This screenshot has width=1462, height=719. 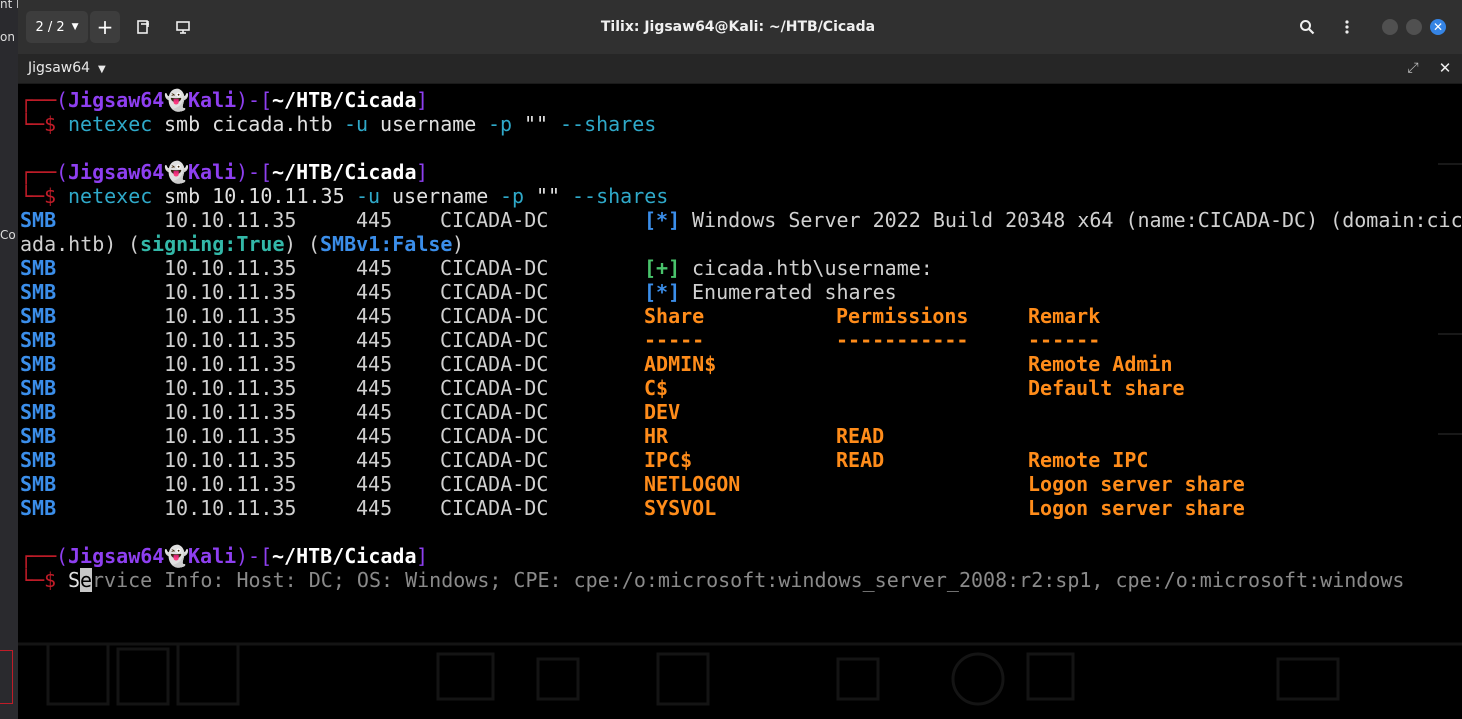 I want to click on share-name: NETLOGON, so click(x=692, y=484).